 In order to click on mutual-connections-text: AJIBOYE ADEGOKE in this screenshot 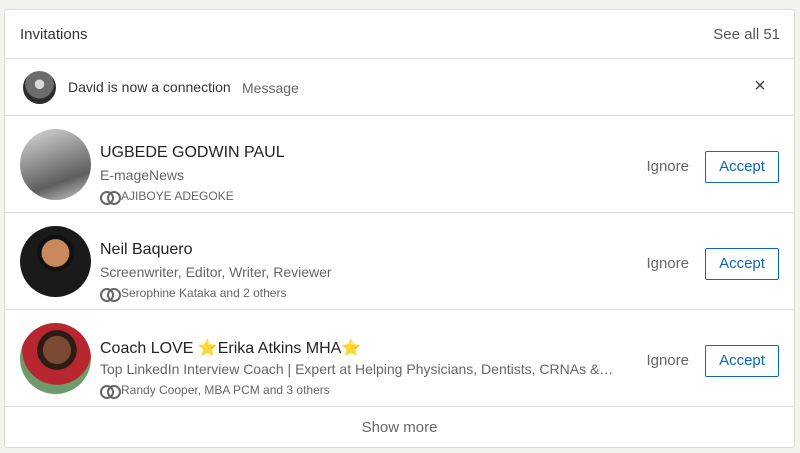, I will do `click(177, 196)`.